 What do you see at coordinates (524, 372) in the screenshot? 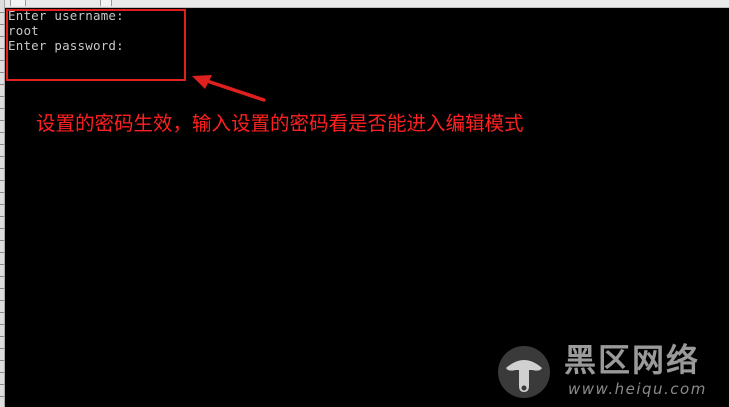
I see `logo-icon` at bounding box center [524, 372].